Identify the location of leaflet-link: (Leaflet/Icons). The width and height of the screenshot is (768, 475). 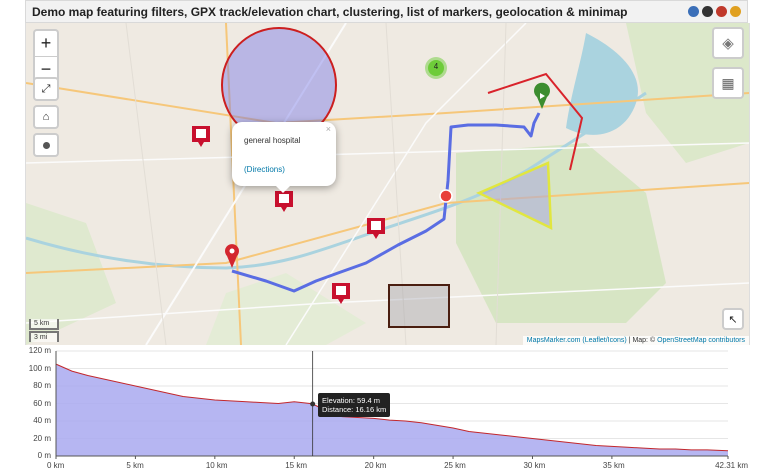
(604, 340).